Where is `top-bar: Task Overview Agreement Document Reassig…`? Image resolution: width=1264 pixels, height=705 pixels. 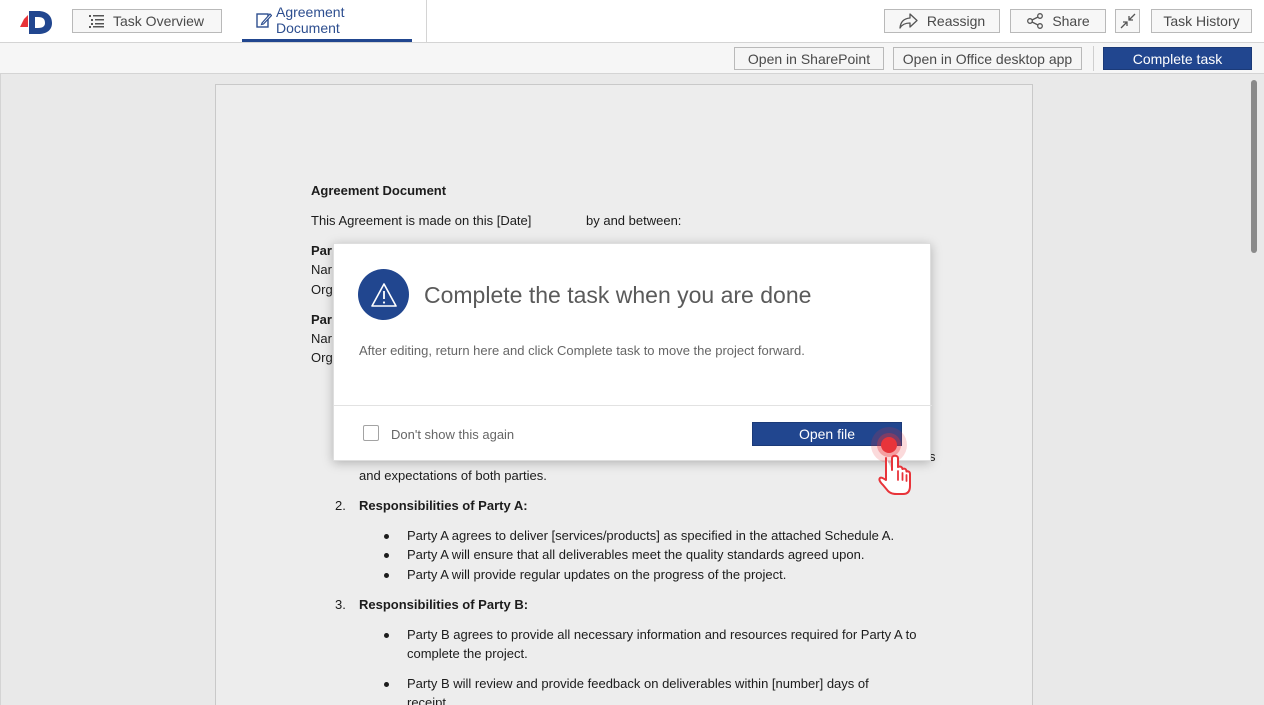
top-bar: Task Overview Agreement Document Reassig… is located at coordinates (632, 21).